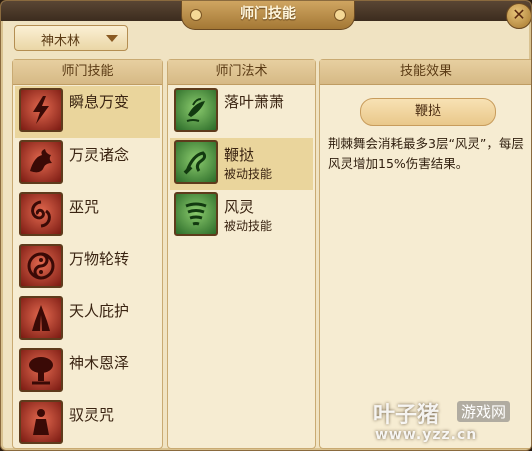 The width and height of the screenshot is (532, 451). What do you see at coordinates (426, 153) in the screenshot?
I see `effect-description: 荆棘舞会消耗最多3层“风灵”，每层风灵增加15%伤害结果。` at bounding box center [426, 153].